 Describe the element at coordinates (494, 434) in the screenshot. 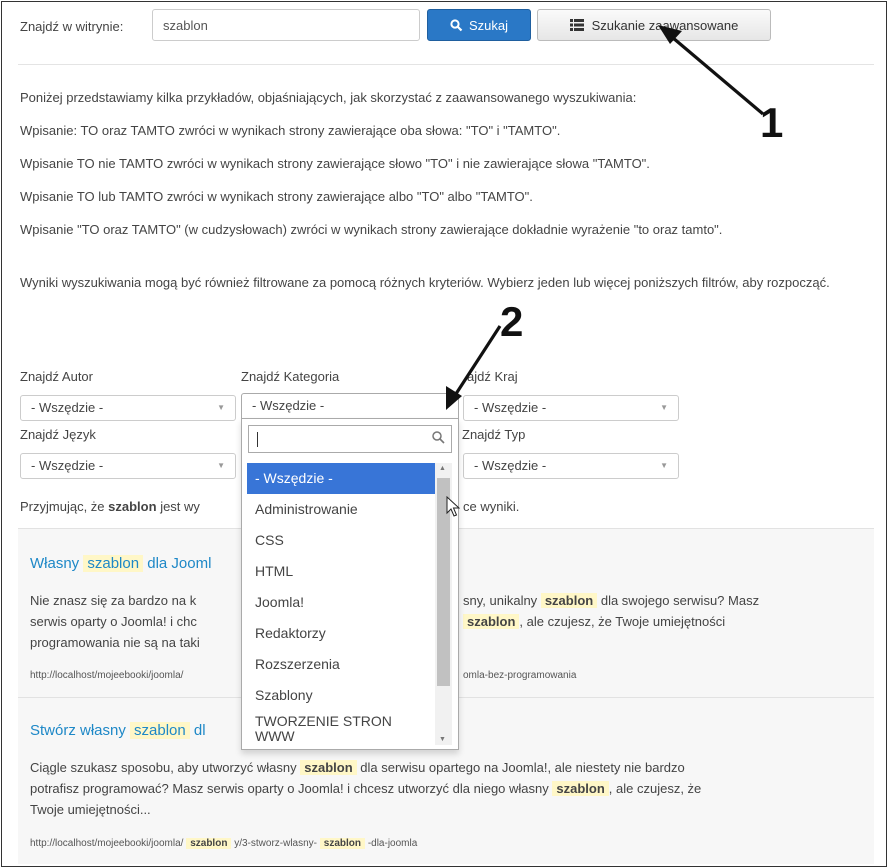

I see `filter-type-label: Znajdź Typ` at that location.